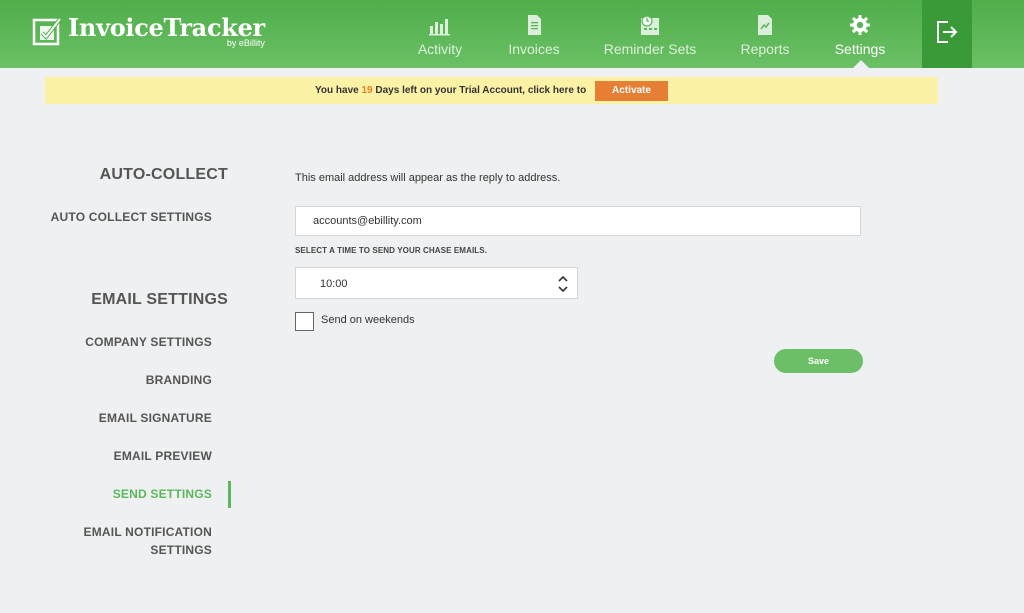 This screenshot has width=1024, height=613. Describe the element at coordinates (147, 532) in the screenshot. I see `sidebar-item-label-line1: EMAIL NOTIFICATION` at that location.